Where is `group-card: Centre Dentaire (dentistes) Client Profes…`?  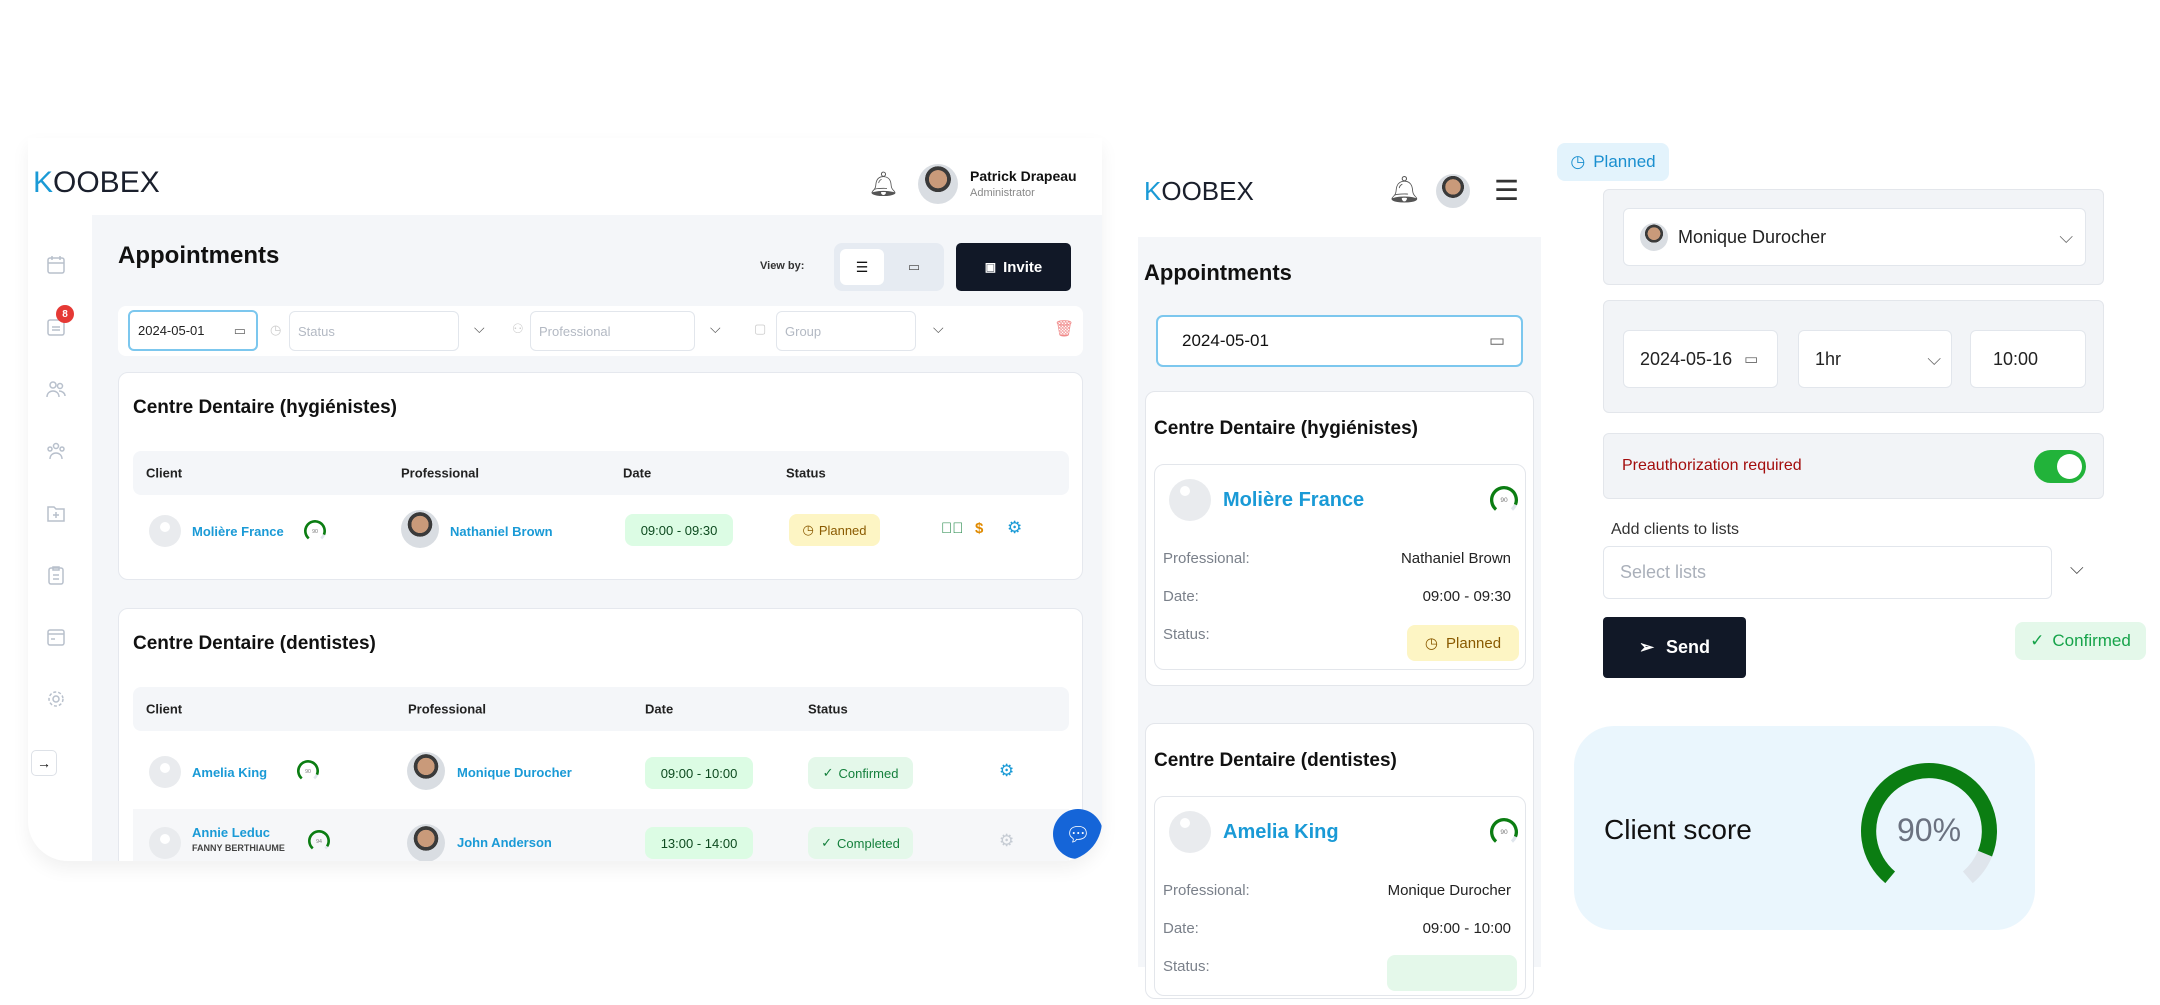
group-card: Centre Dentaire (dentistes) Client Profes… is located at coordinates (600, 734).